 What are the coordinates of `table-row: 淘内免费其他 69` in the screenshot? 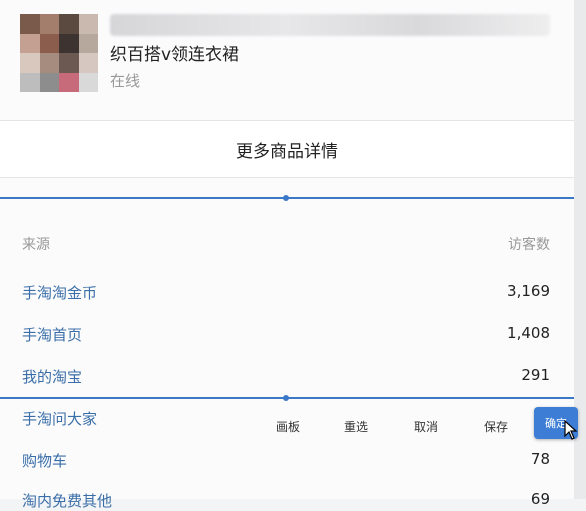 It's located at (286, 500).